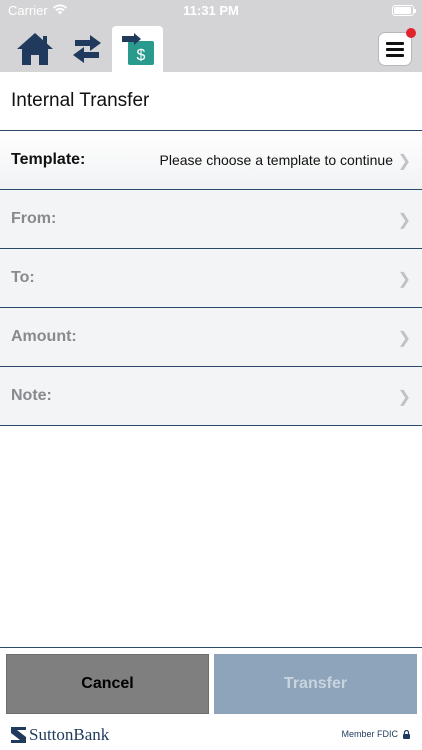 The image size is (422, 750). I want to click on template-label: Template:, so click(48, 159).